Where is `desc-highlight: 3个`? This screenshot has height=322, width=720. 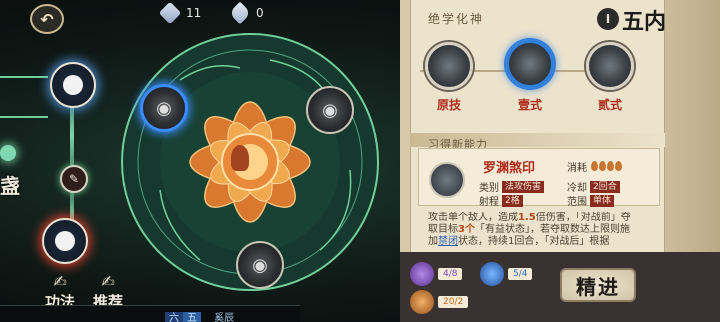 desc-highlight: 3个 is located at coordinates (466, 229).